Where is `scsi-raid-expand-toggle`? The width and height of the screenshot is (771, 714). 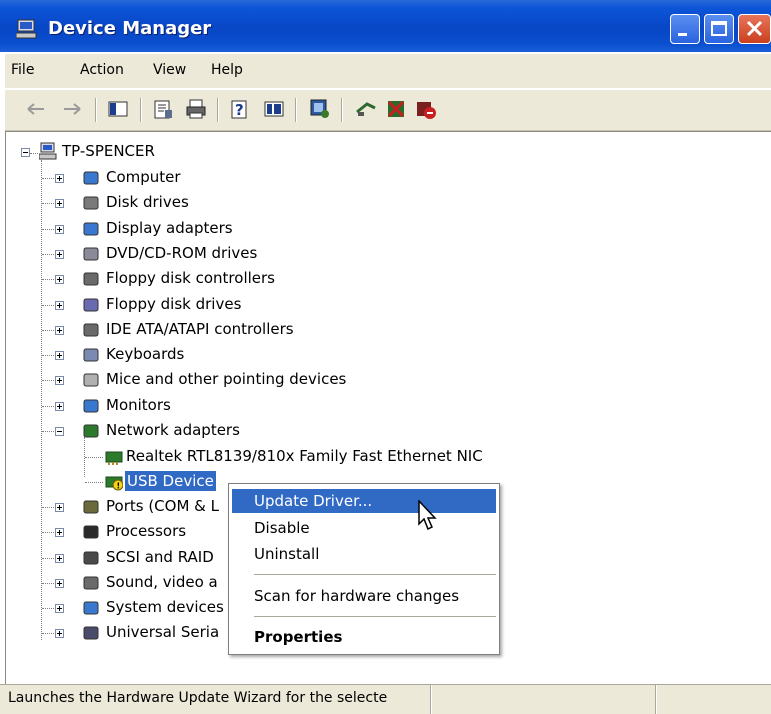 scsi-raid-expand-toggle is located at coordinates (59, 558).